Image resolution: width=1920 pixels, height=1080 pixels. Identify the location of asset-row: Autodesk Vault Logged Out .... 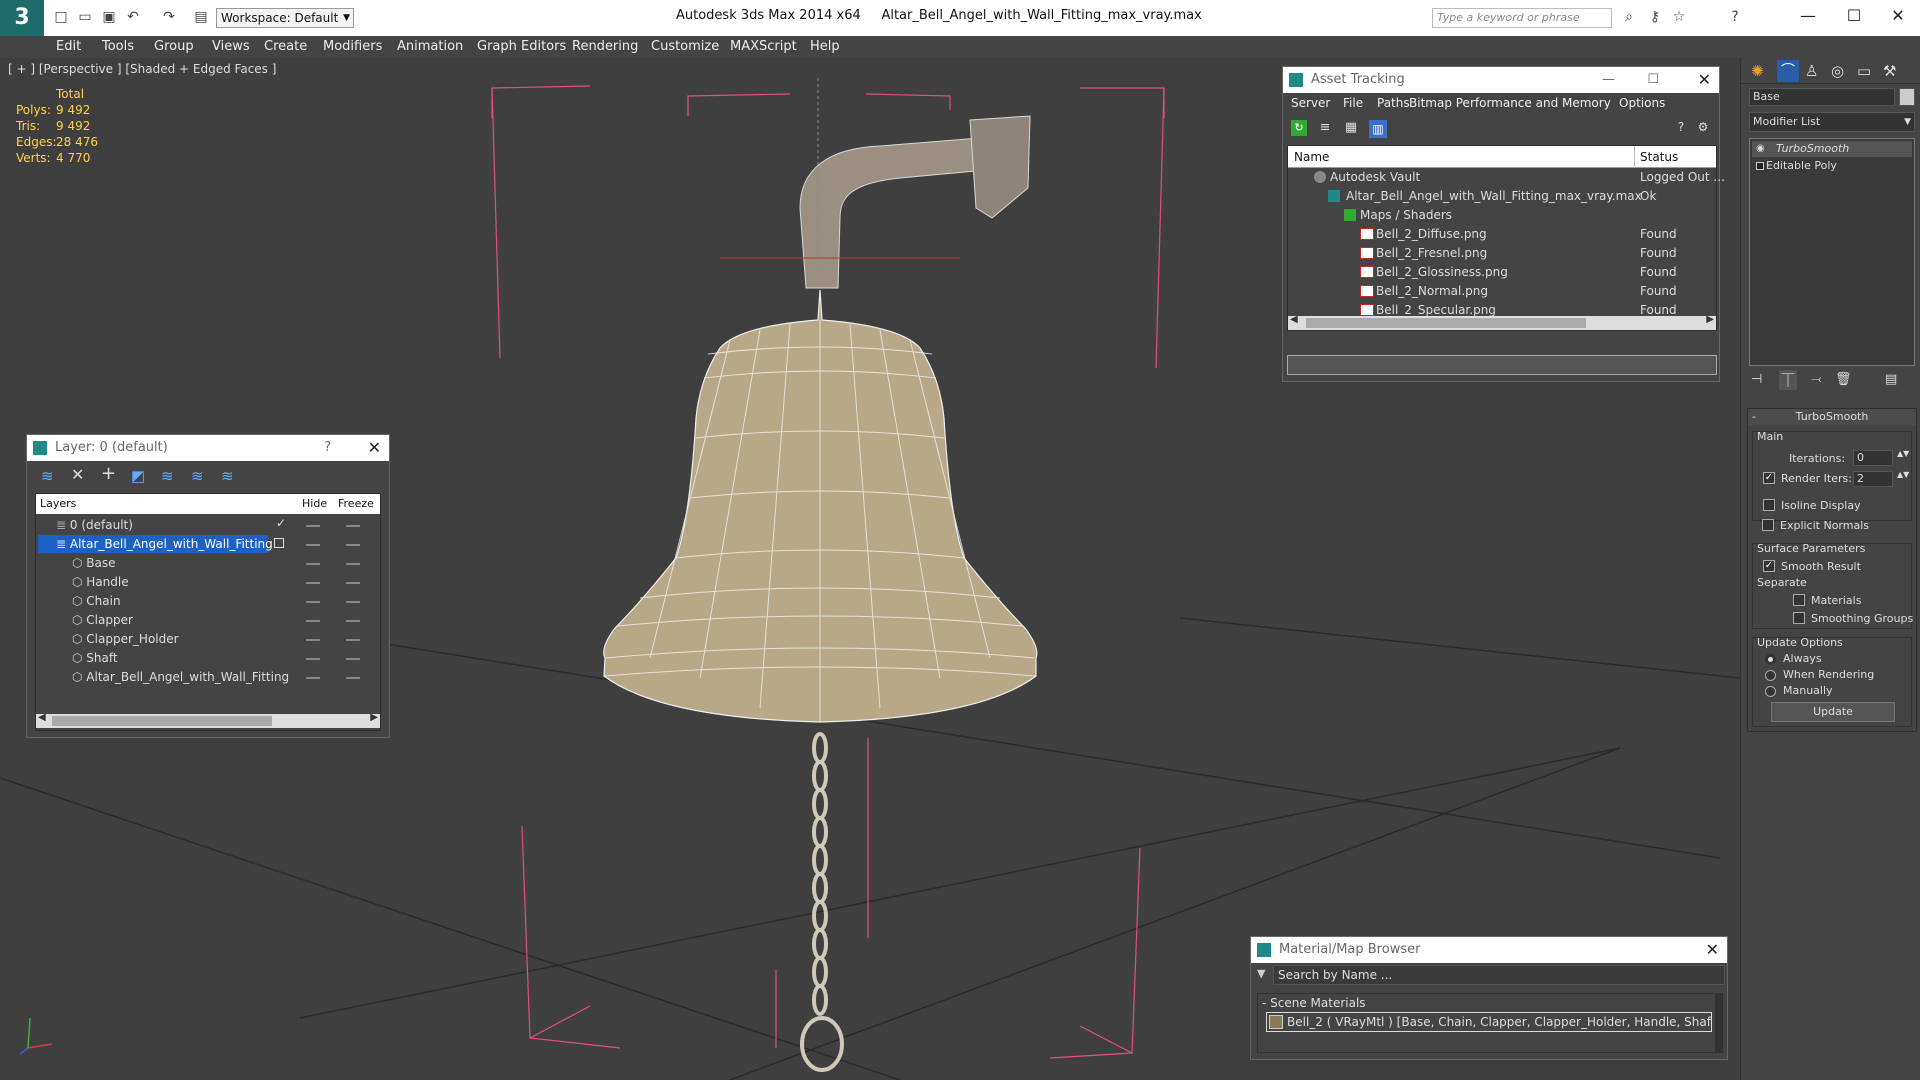
(1506, 177).